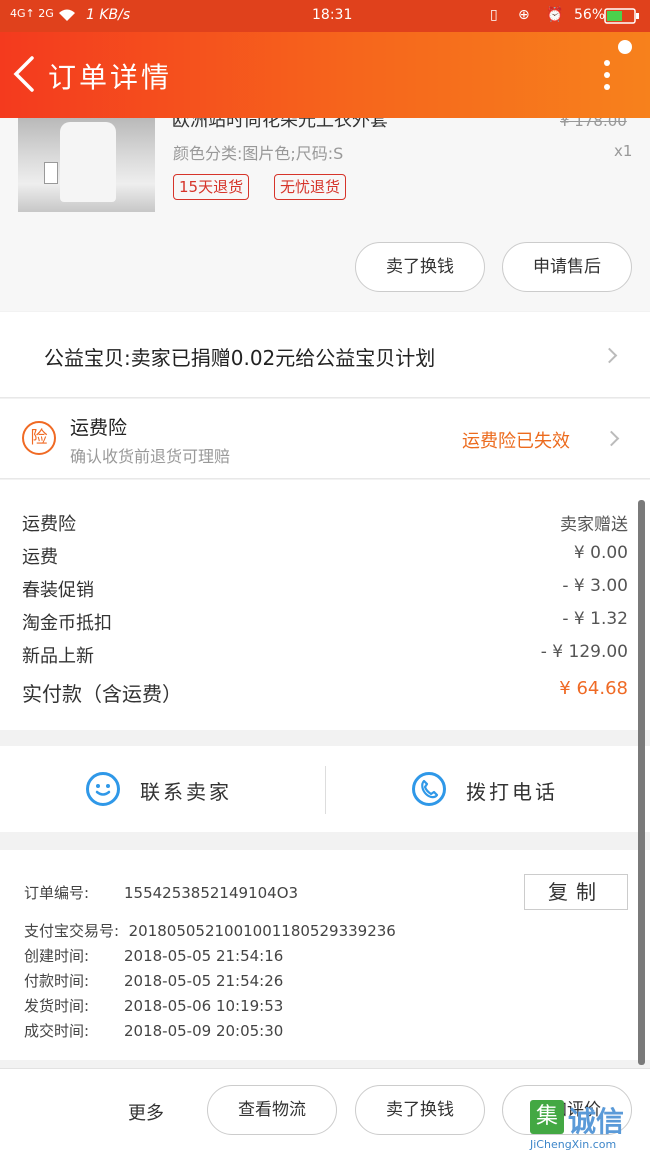  What do you see at coordinates (325, 623) in the screenshot?
I see `price-row: 淘金币抵扣 - ¥ 1.32` at bounding box center [325, 623].